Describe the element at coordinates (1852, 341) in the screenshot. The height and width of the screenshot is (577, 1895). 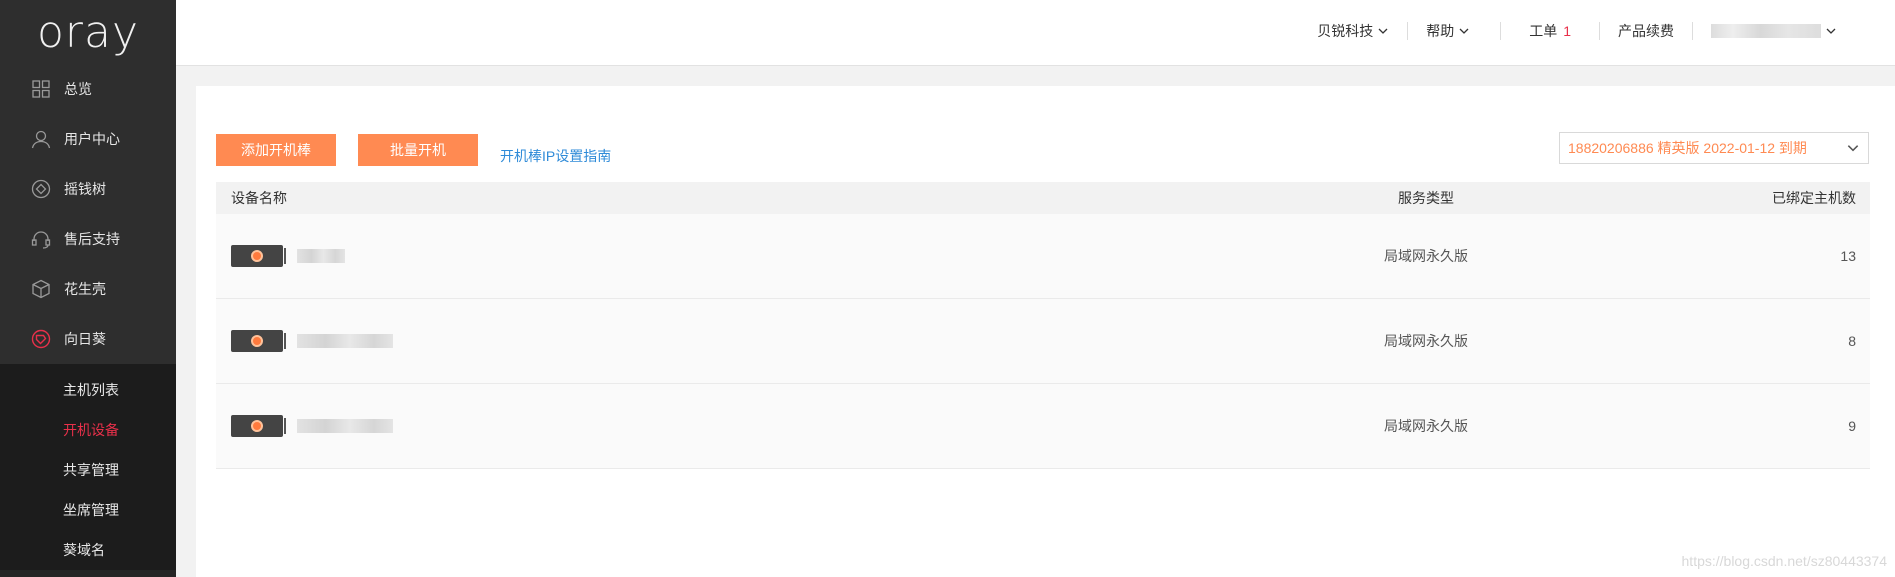
I see `bound-hosts-cell: 8` at that location.